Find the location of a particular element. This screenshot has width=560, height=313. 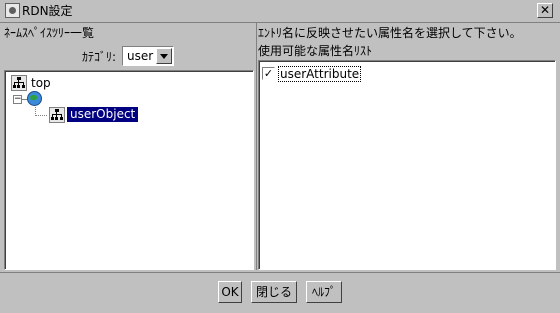

app-icon is located at coordinates (12, 10).